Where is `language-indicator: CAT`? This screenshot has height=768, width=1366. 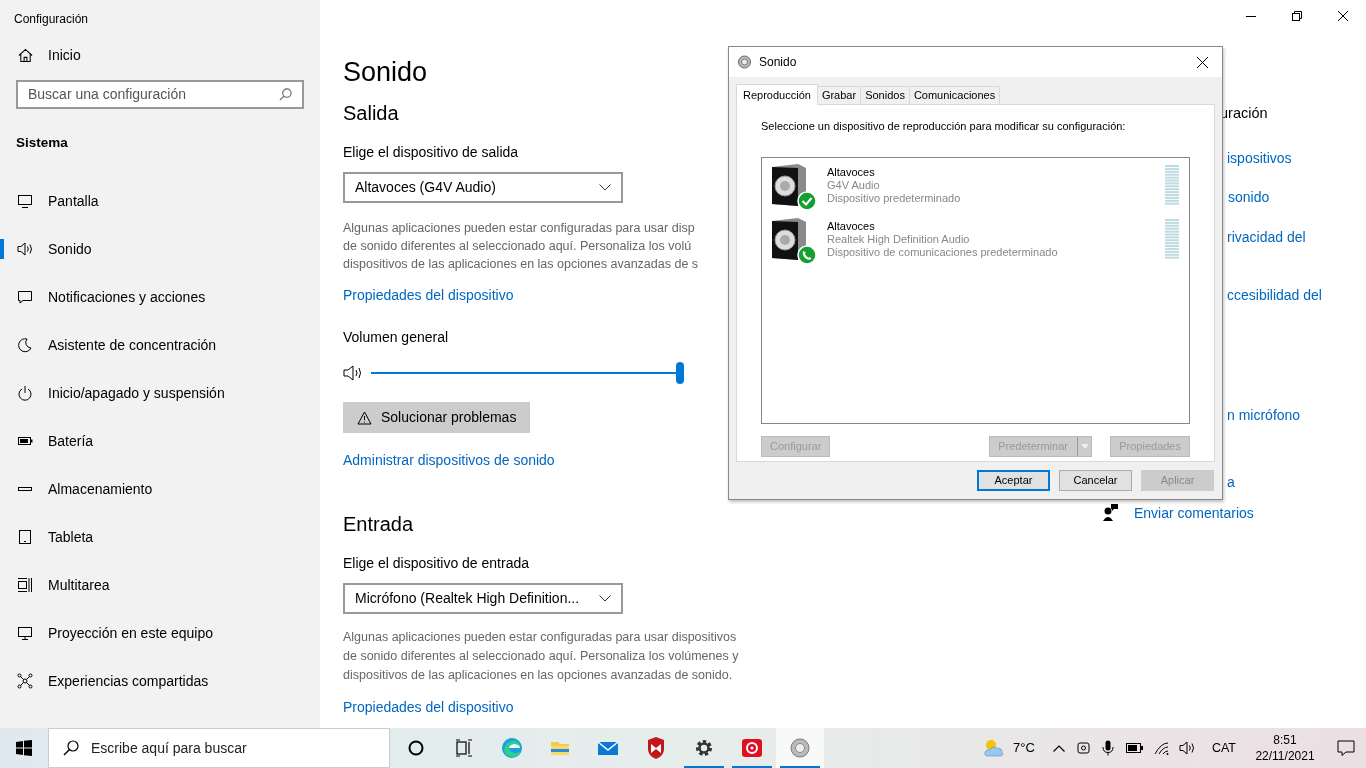 language-indicator: CAT is located at coordinates (1223, 748).